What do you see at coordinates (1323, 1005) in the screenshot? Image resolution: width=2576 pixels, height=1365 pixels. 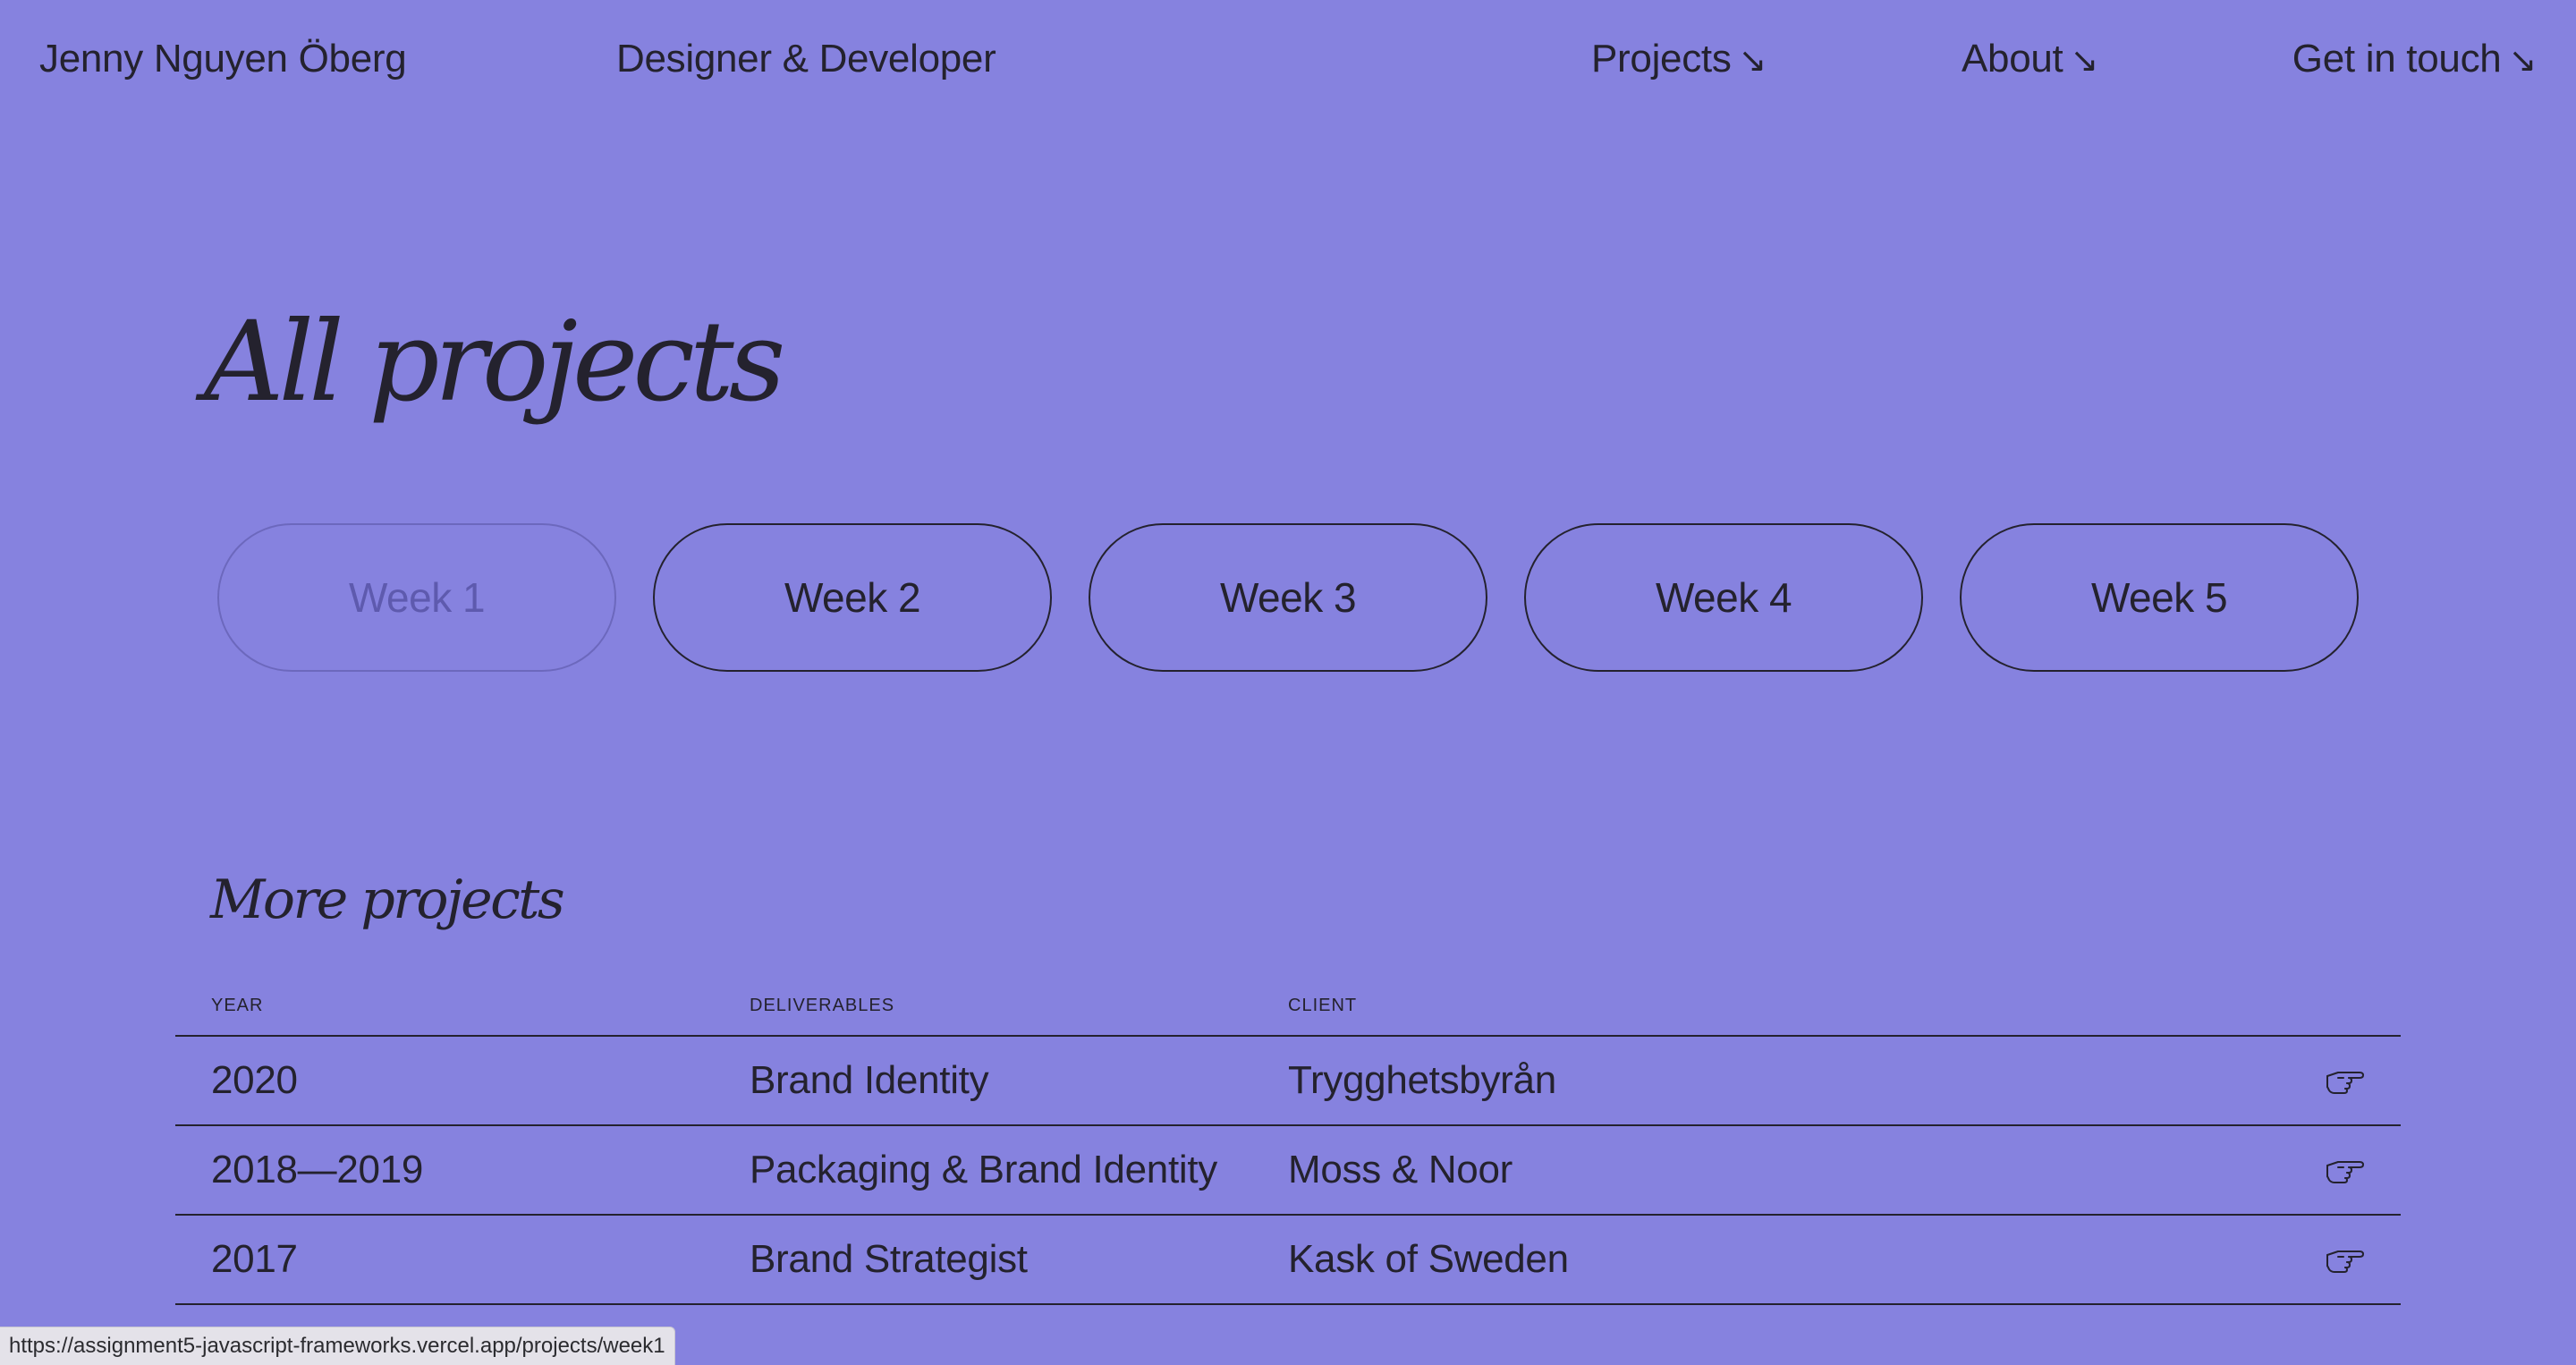 I see `column-header-client: CLIENT` at bounding box center [1323, 1005].